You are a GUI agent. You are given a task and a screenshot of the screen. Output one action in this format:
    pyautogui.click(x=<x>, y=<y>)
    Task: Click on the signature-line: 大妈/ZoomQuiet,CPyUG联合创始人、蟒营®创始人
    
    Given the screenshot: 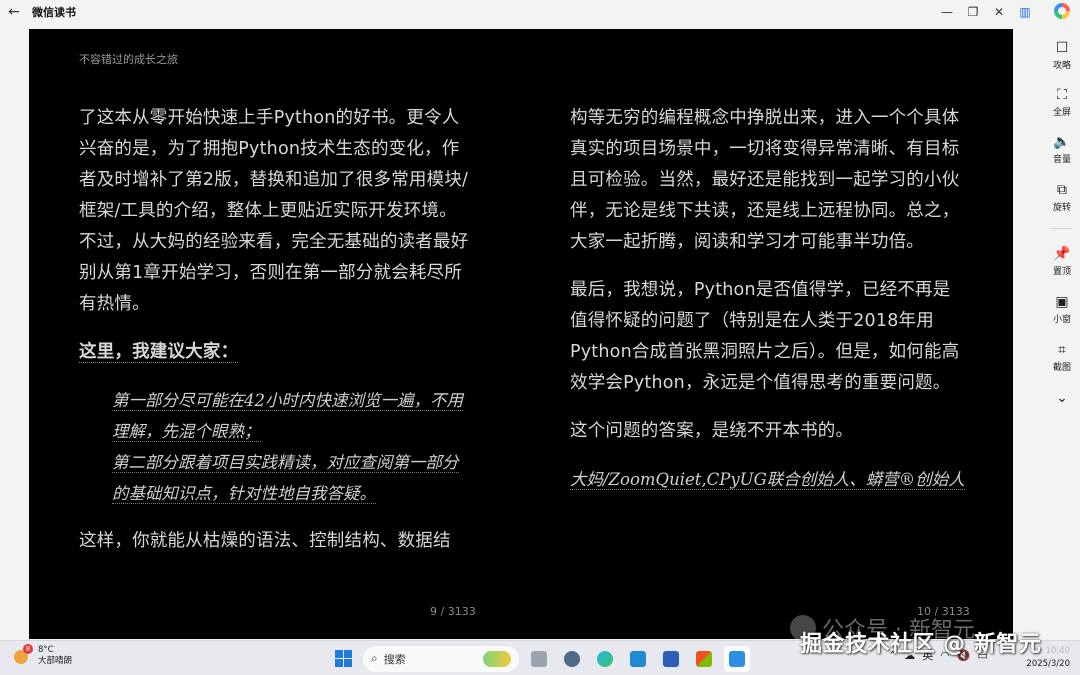 What is the action you would take?
    pyautogui.click(x=767, y=479)
    